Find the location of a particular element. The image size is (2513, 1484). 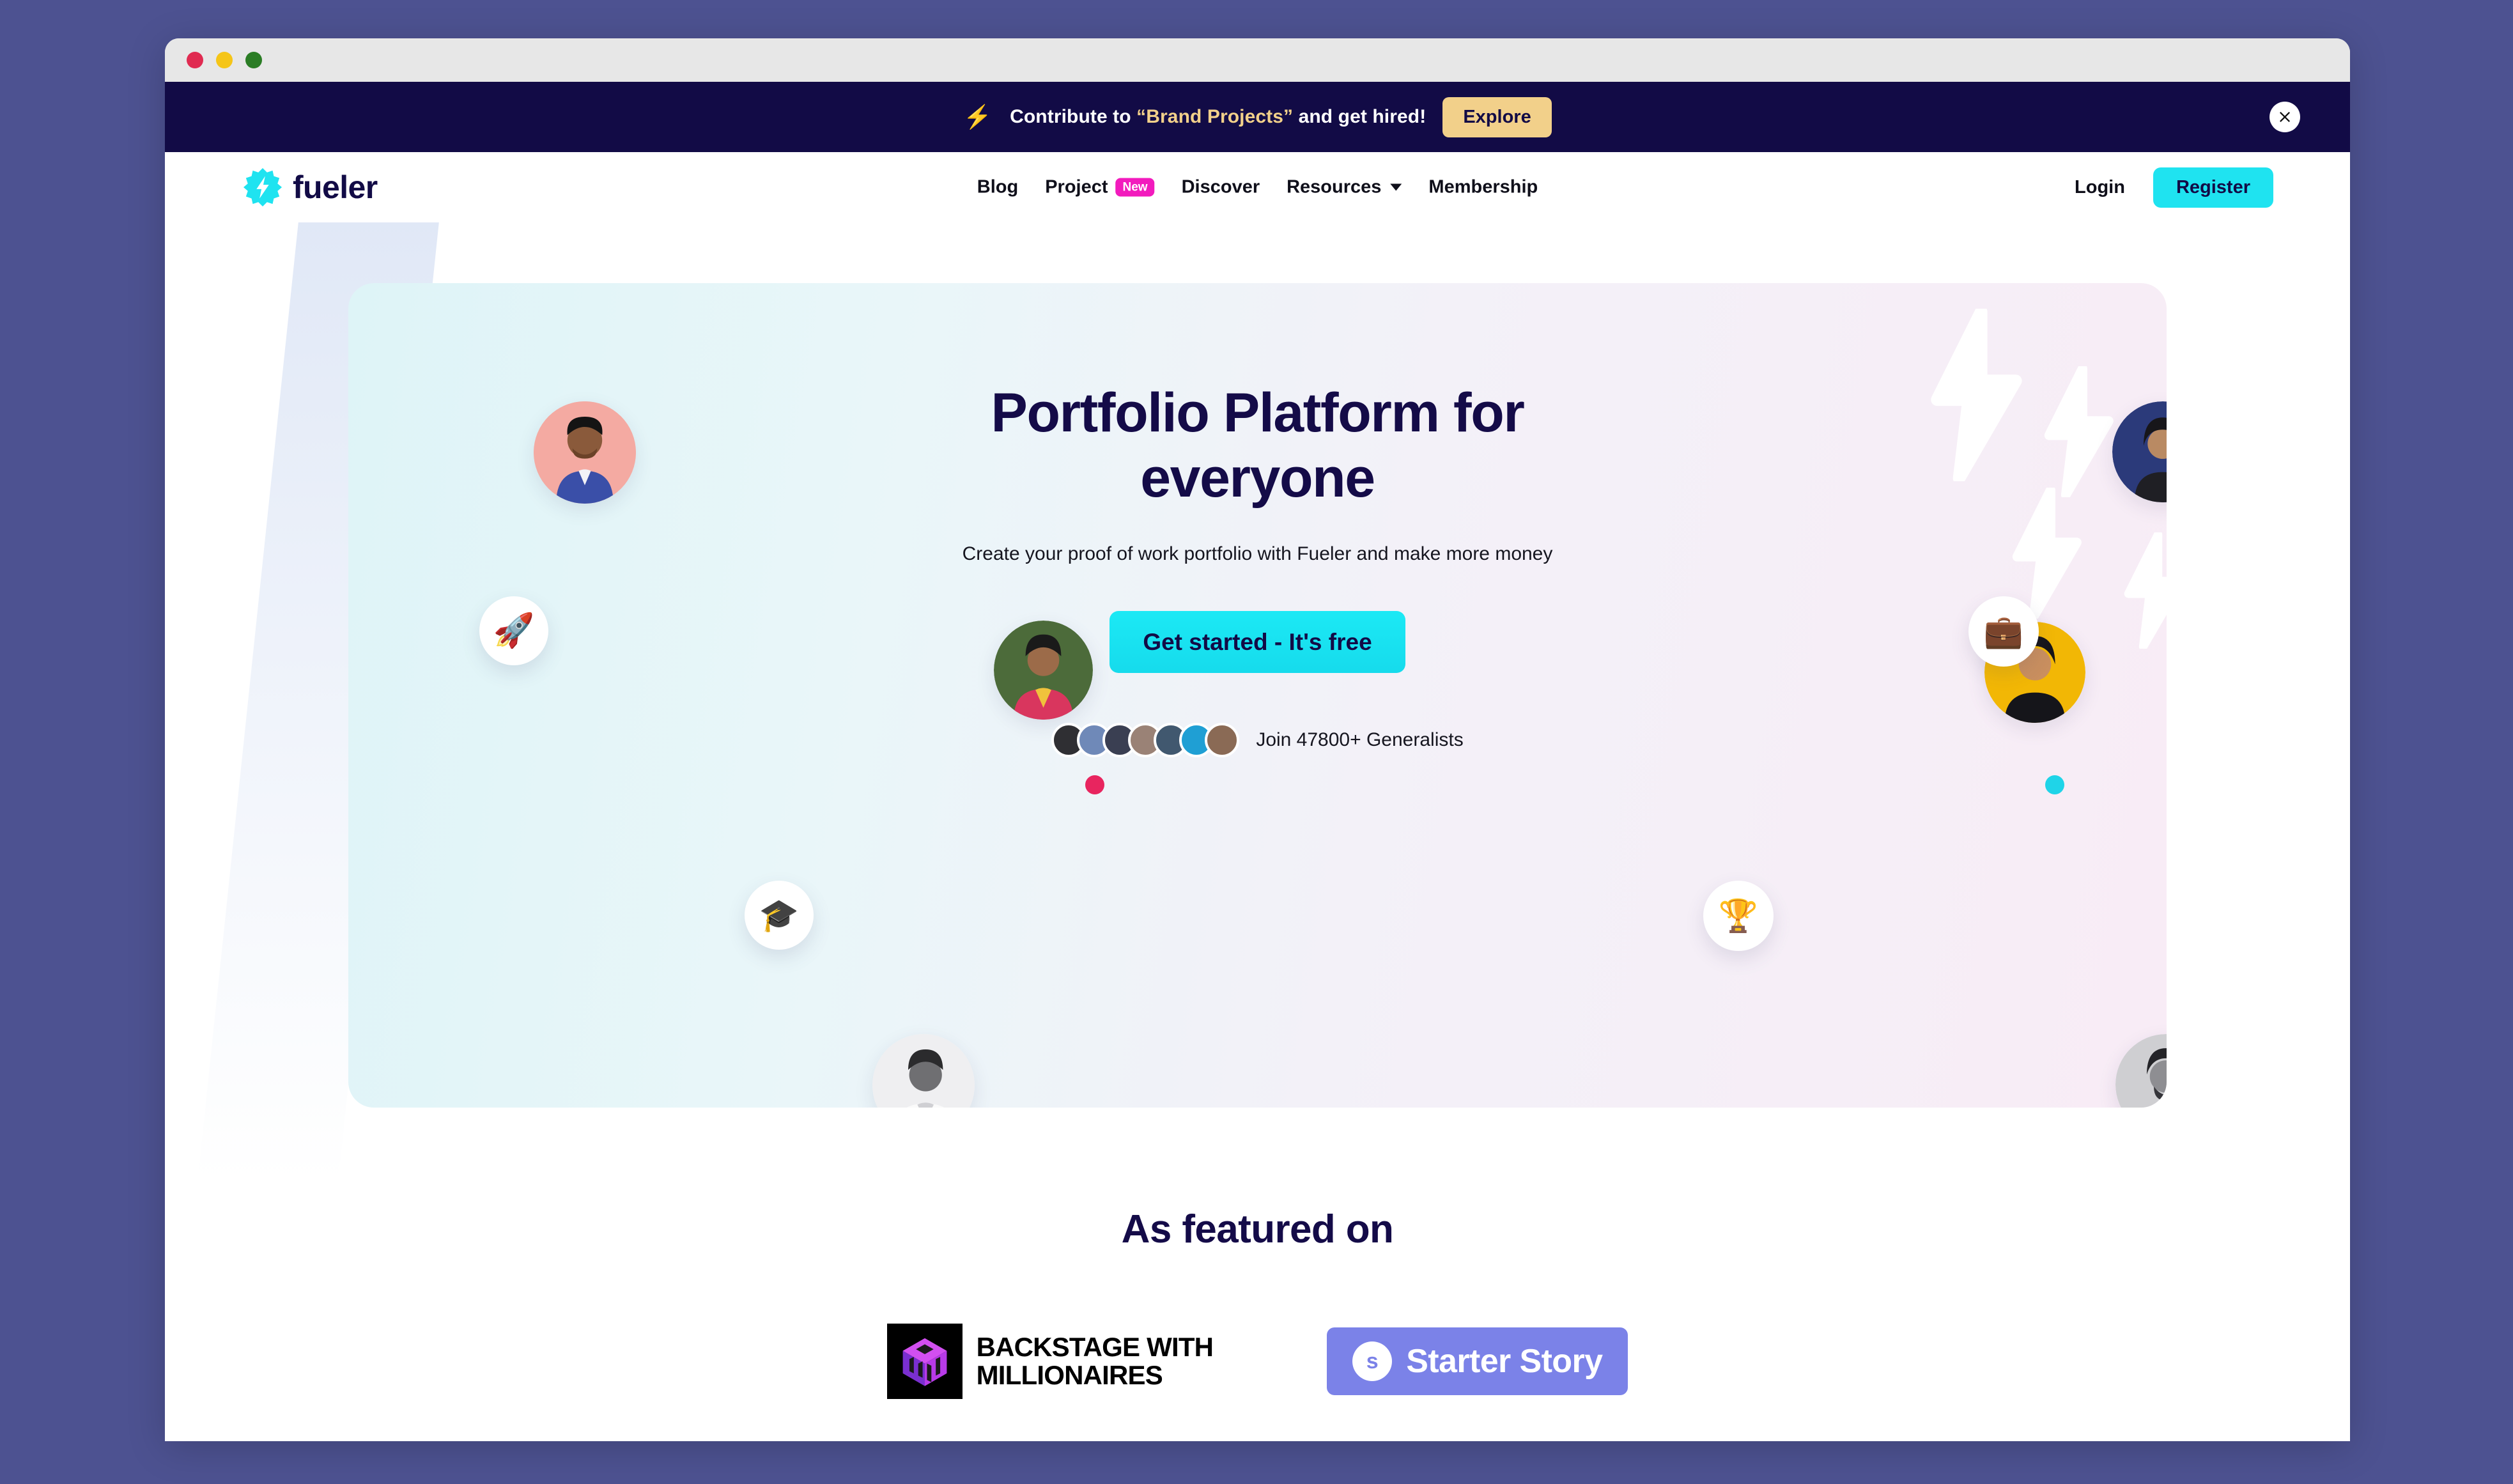

starter-story-logo: s Starter Story is located at coordinates (1477, 1361).